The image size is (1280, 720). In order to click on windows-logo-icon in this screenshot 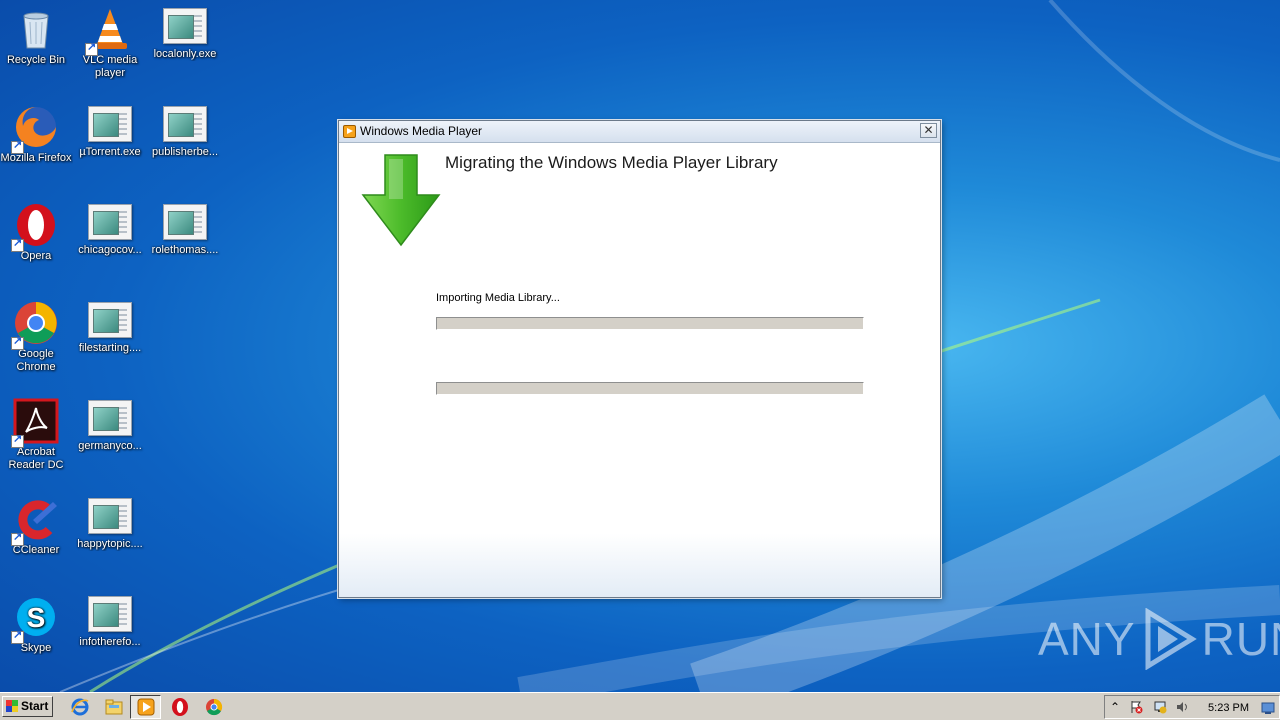, I will do `click(12, 706)`.